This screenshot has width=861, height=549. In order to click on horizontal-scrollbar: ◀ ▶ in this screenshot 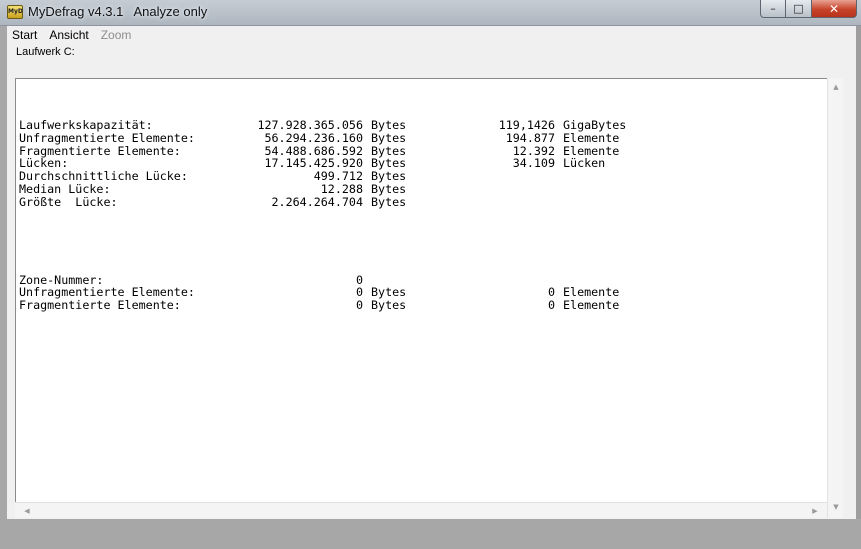, I will do `click(421, 510)`.